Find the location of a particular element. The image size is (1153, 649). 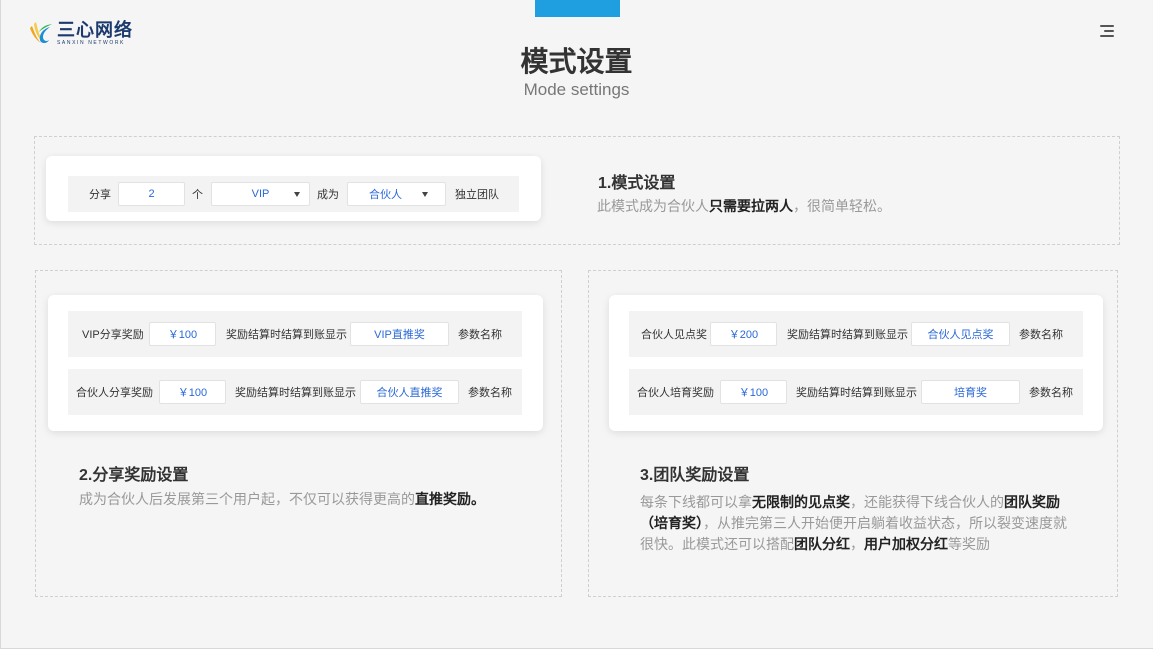

mode-card: 分享 2 个 VIP 成为 合伙人 独立团队 is located at coordinates (293, 188).